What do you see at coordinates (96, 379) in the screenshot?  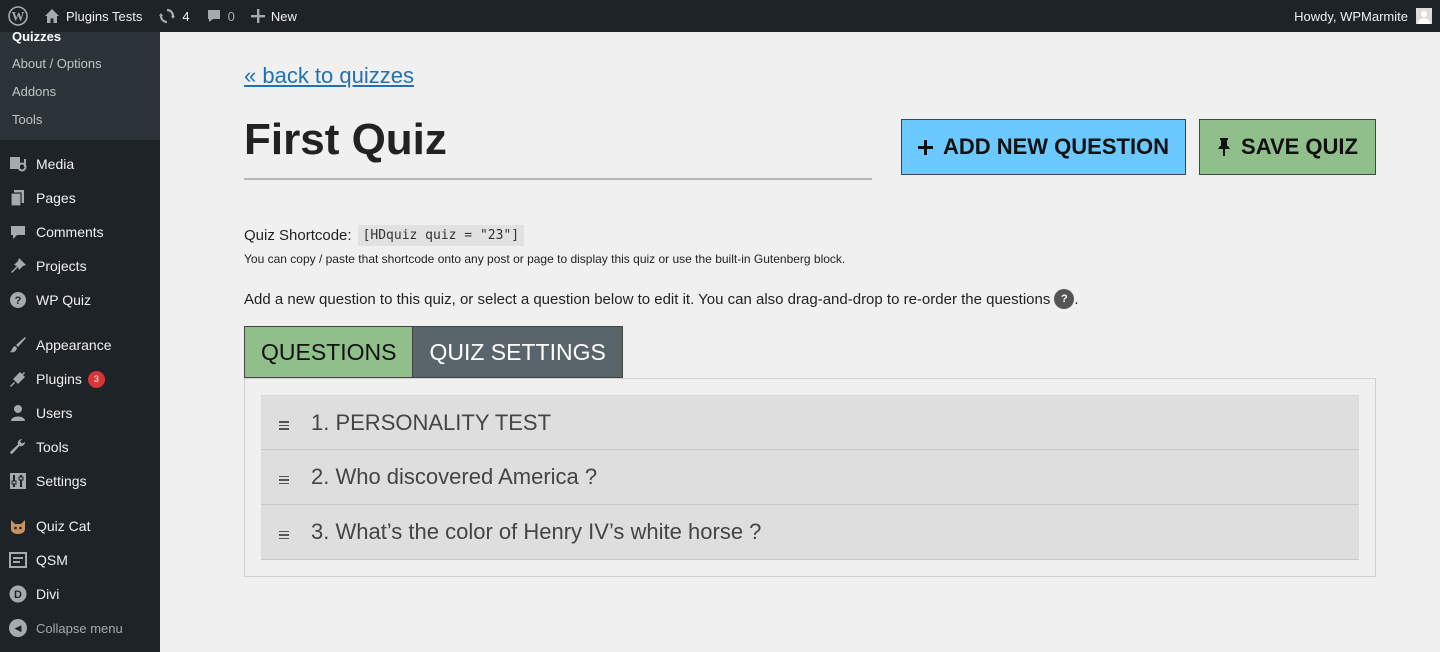 I see `plugins-update-badge: 3` at bounding box center [96, 379].